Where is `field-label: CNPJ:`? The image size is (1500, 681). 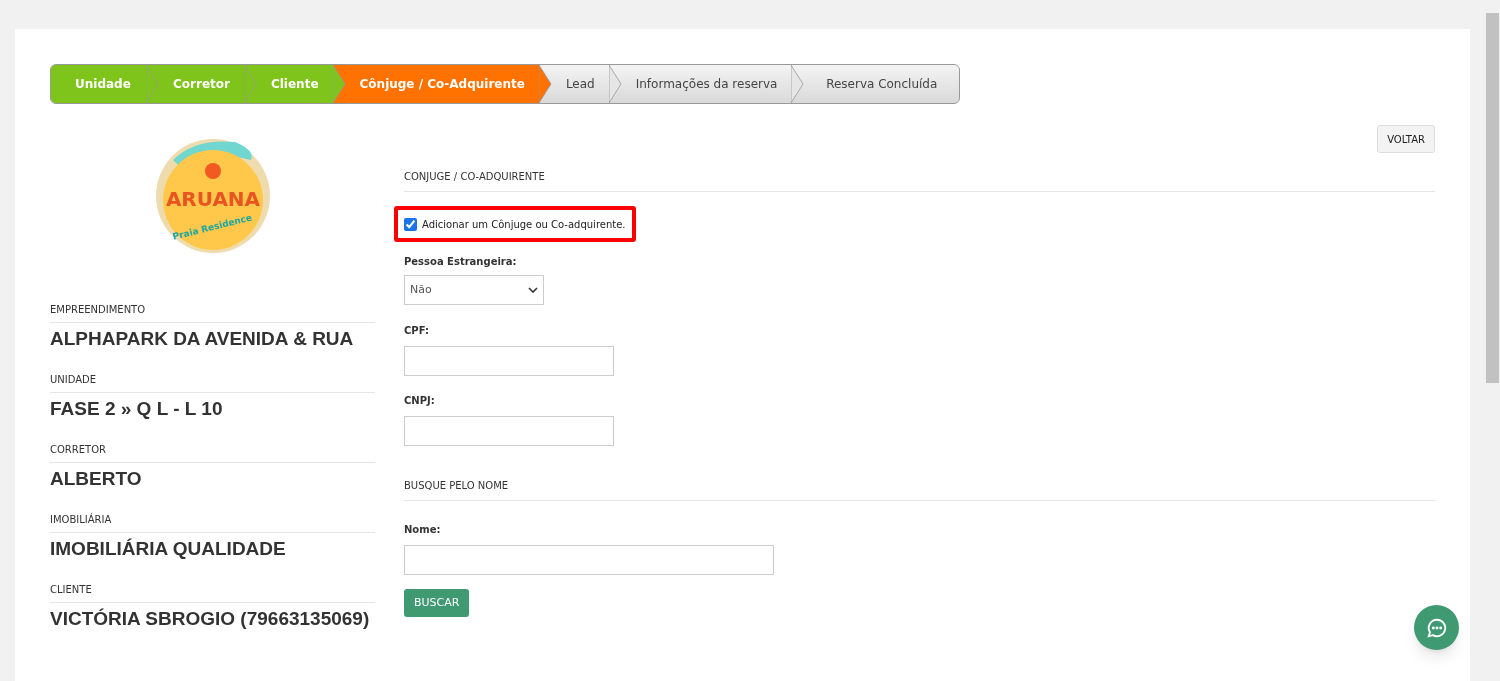 field-label: CNPJ: is located at coordinates (420, 401).